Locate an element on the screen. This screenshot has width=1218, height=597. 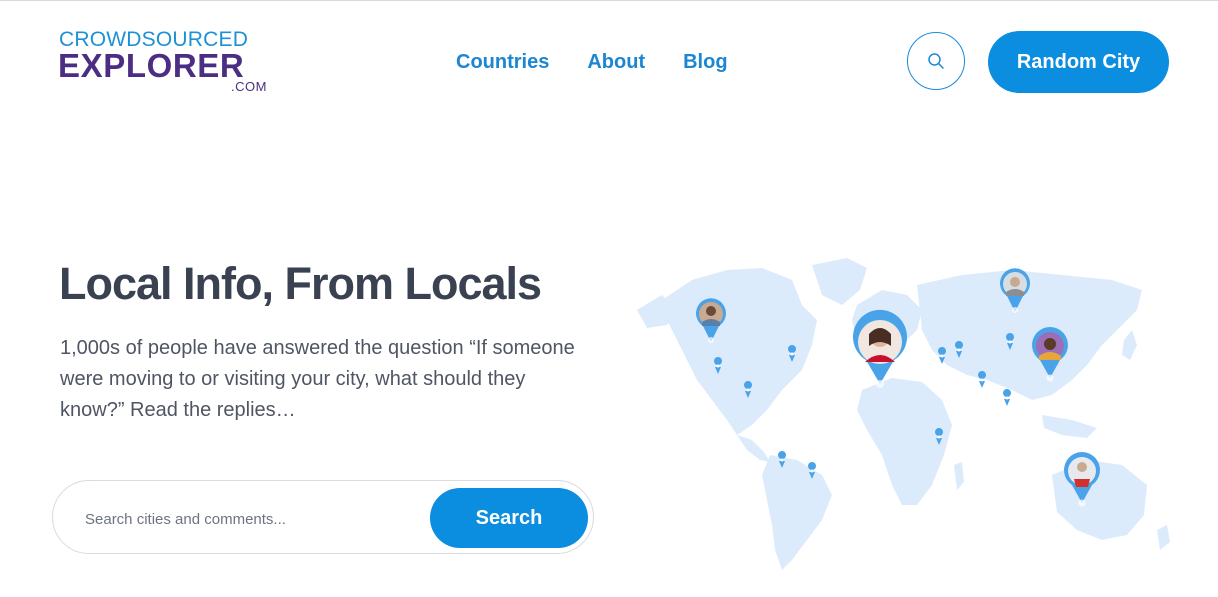
header-search-button is located at coordinates (936, 61).